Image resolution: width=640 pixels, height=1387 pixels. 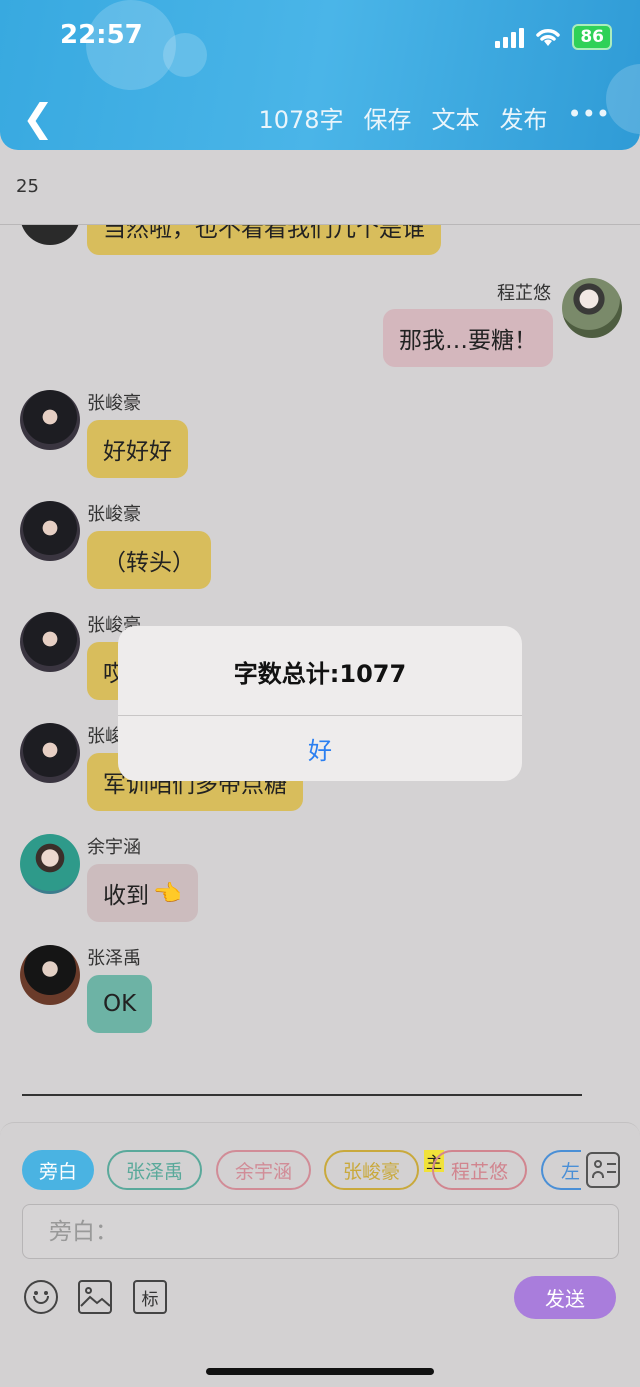 What do you see at coordinates (101, 35) in the screenshot?
I see `status-time: 22:57` at bounding box center [101, 35].